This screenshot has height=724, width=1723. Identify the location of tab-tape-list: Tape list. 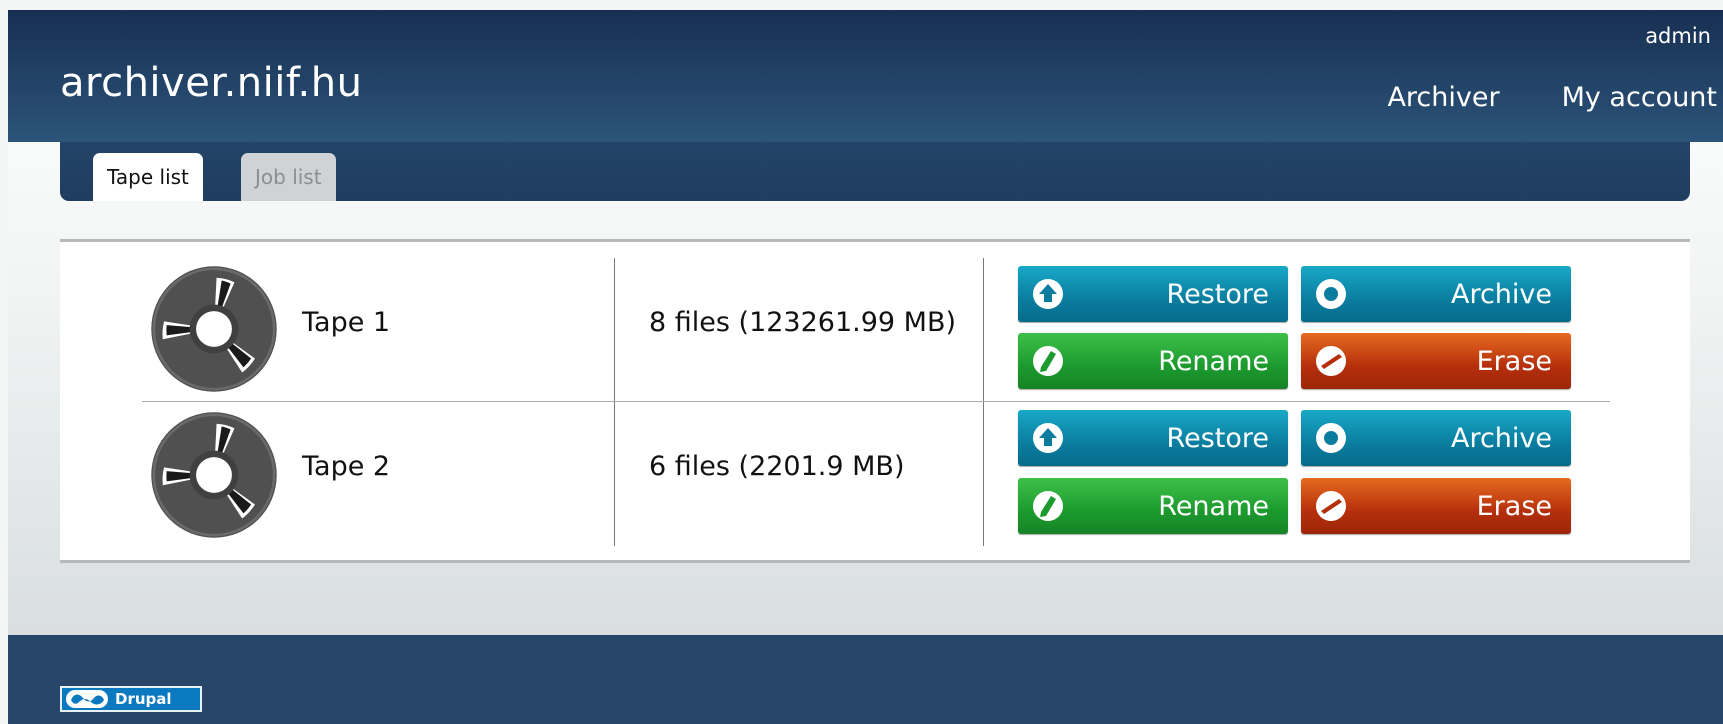
(148, 177).